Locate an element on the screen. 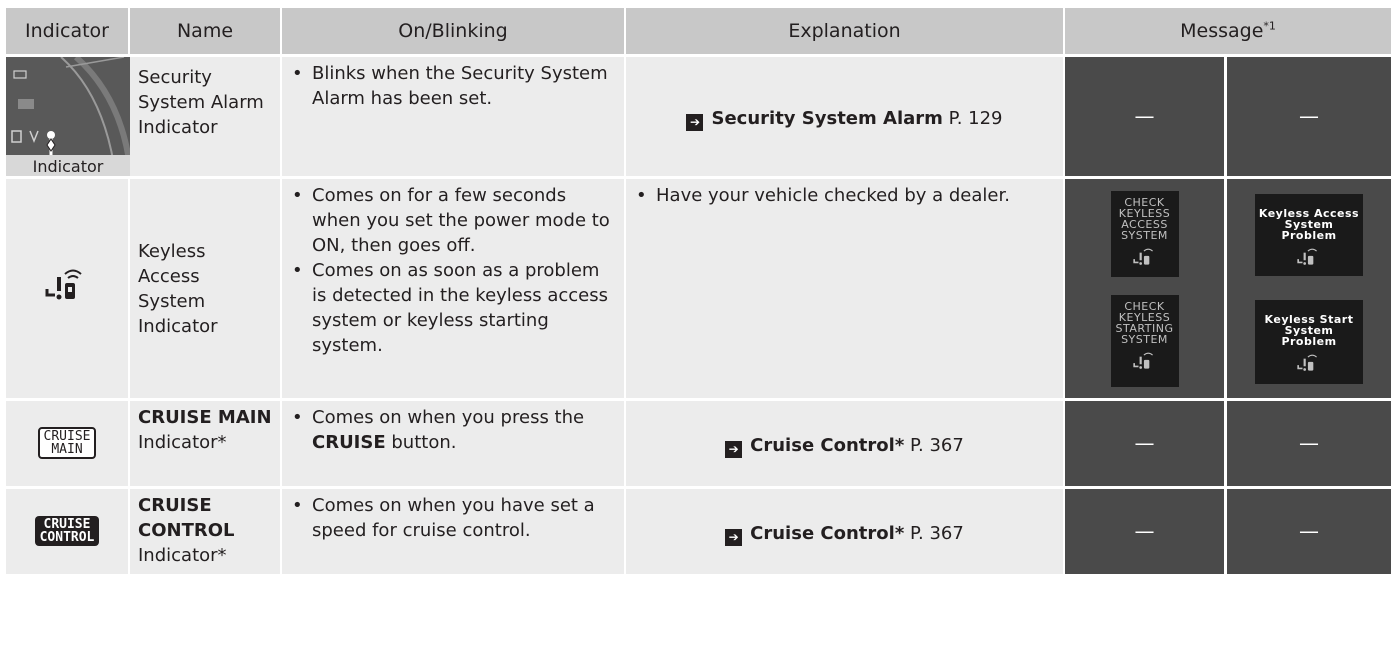 This screenshot has height=669, width=1398. cruise-control-icon: CRUISE CONTROL is located at coordinates (67, 530).